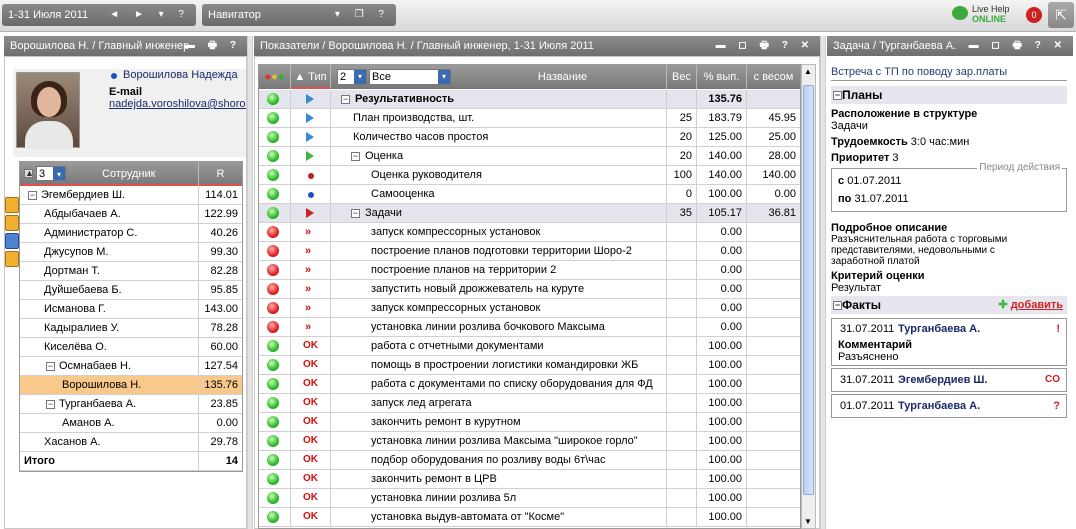  I want to click on period-controls: ◄ ► ▾ ?, so click(149, 15).